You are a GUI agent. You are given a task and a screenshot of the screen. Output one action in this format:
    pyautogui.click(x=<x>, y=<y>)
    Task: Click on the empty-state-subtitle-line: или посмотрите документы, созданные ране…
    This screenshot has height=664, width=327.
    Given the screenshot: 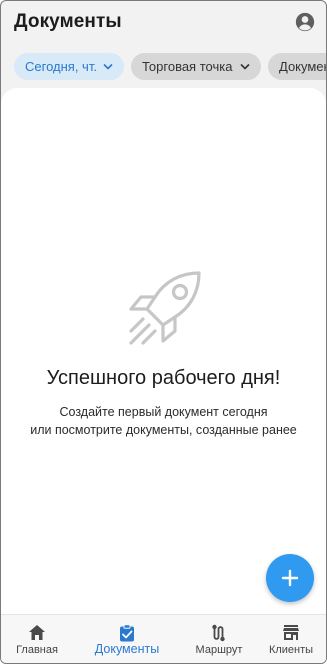 What is the action you would take?
    pyautogui.click(x=163, y=430)
    